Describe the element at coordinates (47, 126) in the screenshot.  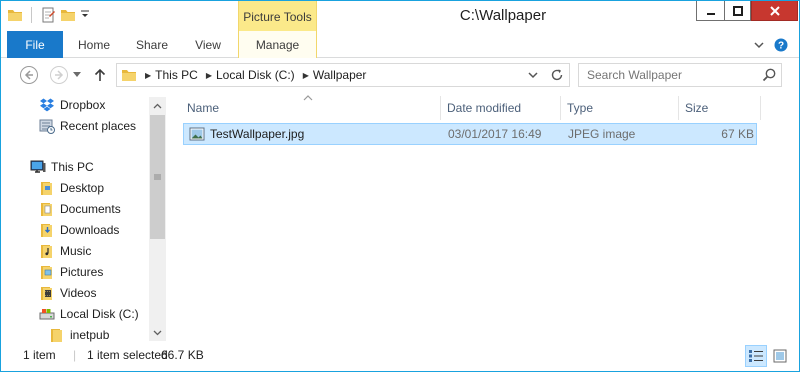
I see `recent-places-icon` at that location.